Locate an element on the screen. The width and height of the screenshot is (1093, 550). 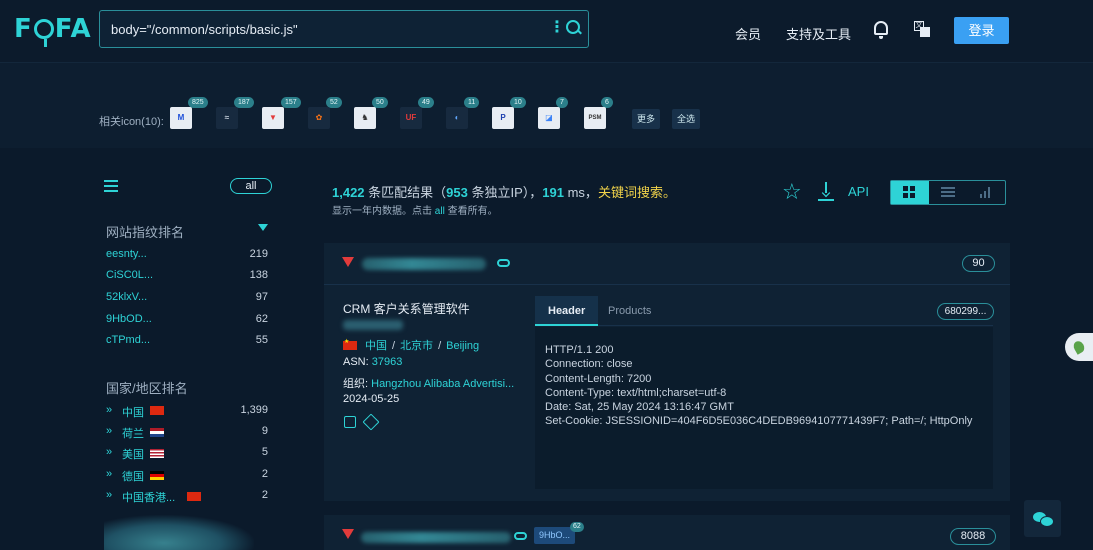
result-summary: 1,422 条匹配结果（953 条独立IP），191 ms，关键词搜索。 is located at coordinates (504, 191).